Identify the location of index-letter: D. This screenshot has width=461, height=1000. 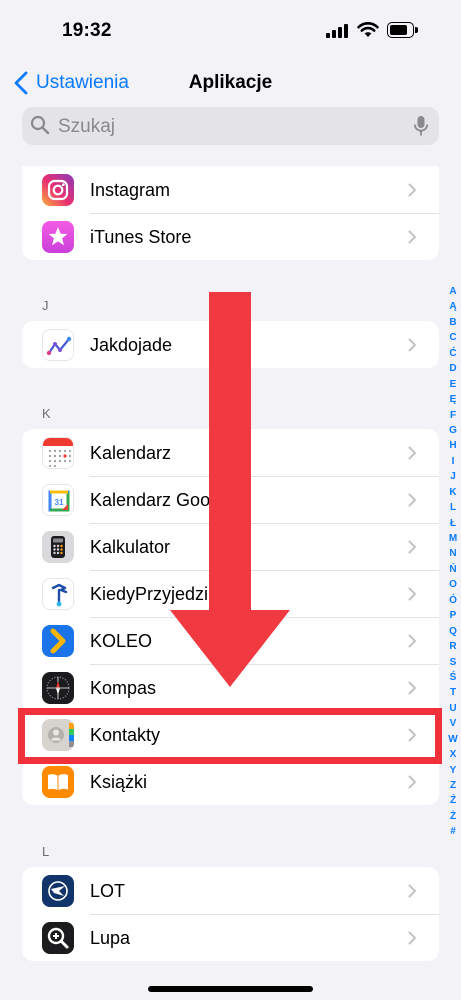
(453, 368).